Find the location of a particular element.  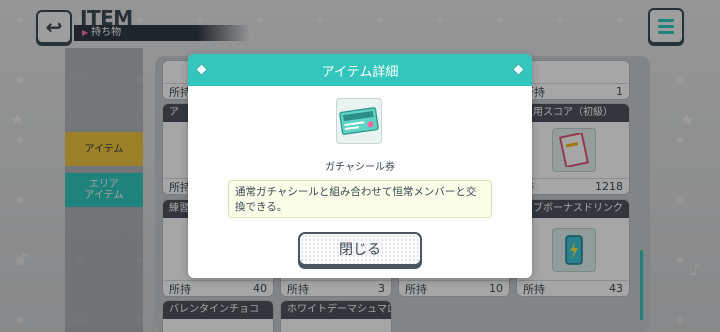

item-name: ガチャシール券 is located at coordinates (360, 167).